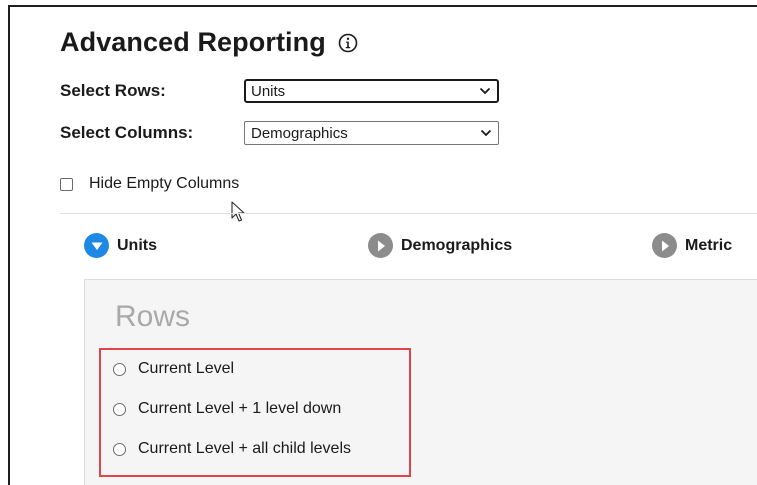 This screenshot has width=757, height=485. Describe the element at coordinates (164, 184) in the screenshot. I see `hide-empty-columns-label: Hide Empty Columns` at that location.